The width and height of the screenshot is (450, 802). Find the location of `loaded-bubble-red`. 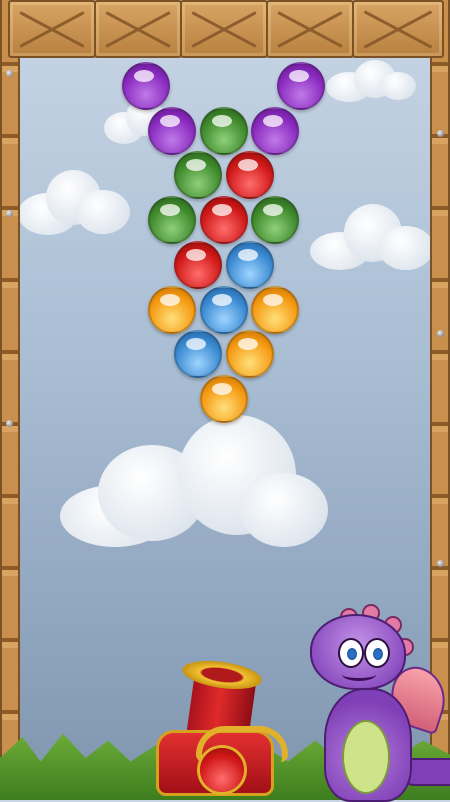

loaded-bubble-red is located at coordinates (222, 770).